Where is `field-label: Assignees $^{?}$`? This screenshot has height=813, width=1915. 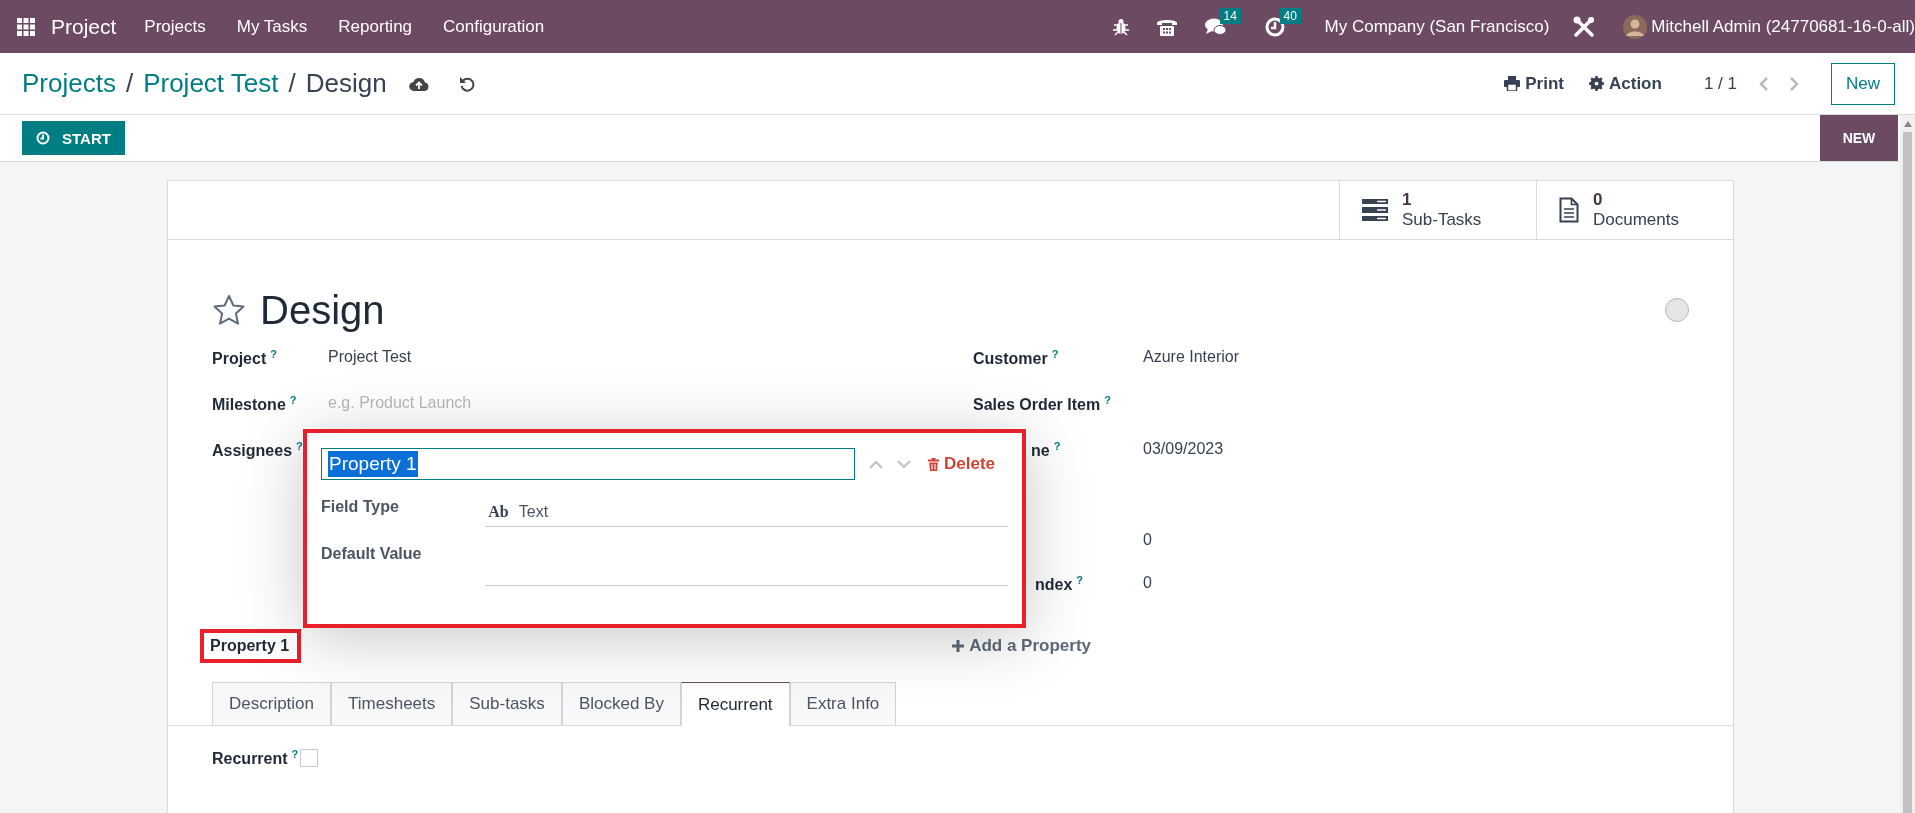
field-label: Assignees $^{?}$ is located at coordinates (257, 451).